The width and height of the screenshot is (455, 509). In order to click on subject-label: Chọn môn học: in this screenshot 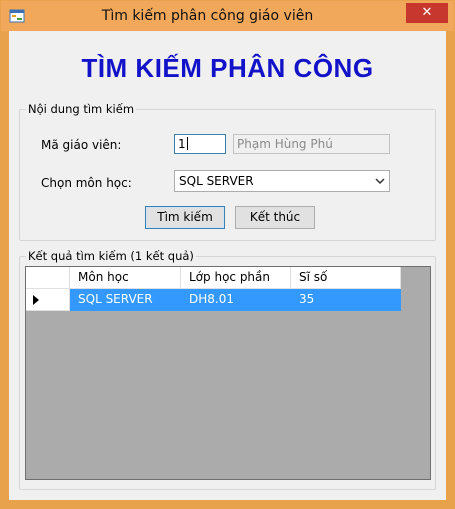, I will do `click(86, 183)`.